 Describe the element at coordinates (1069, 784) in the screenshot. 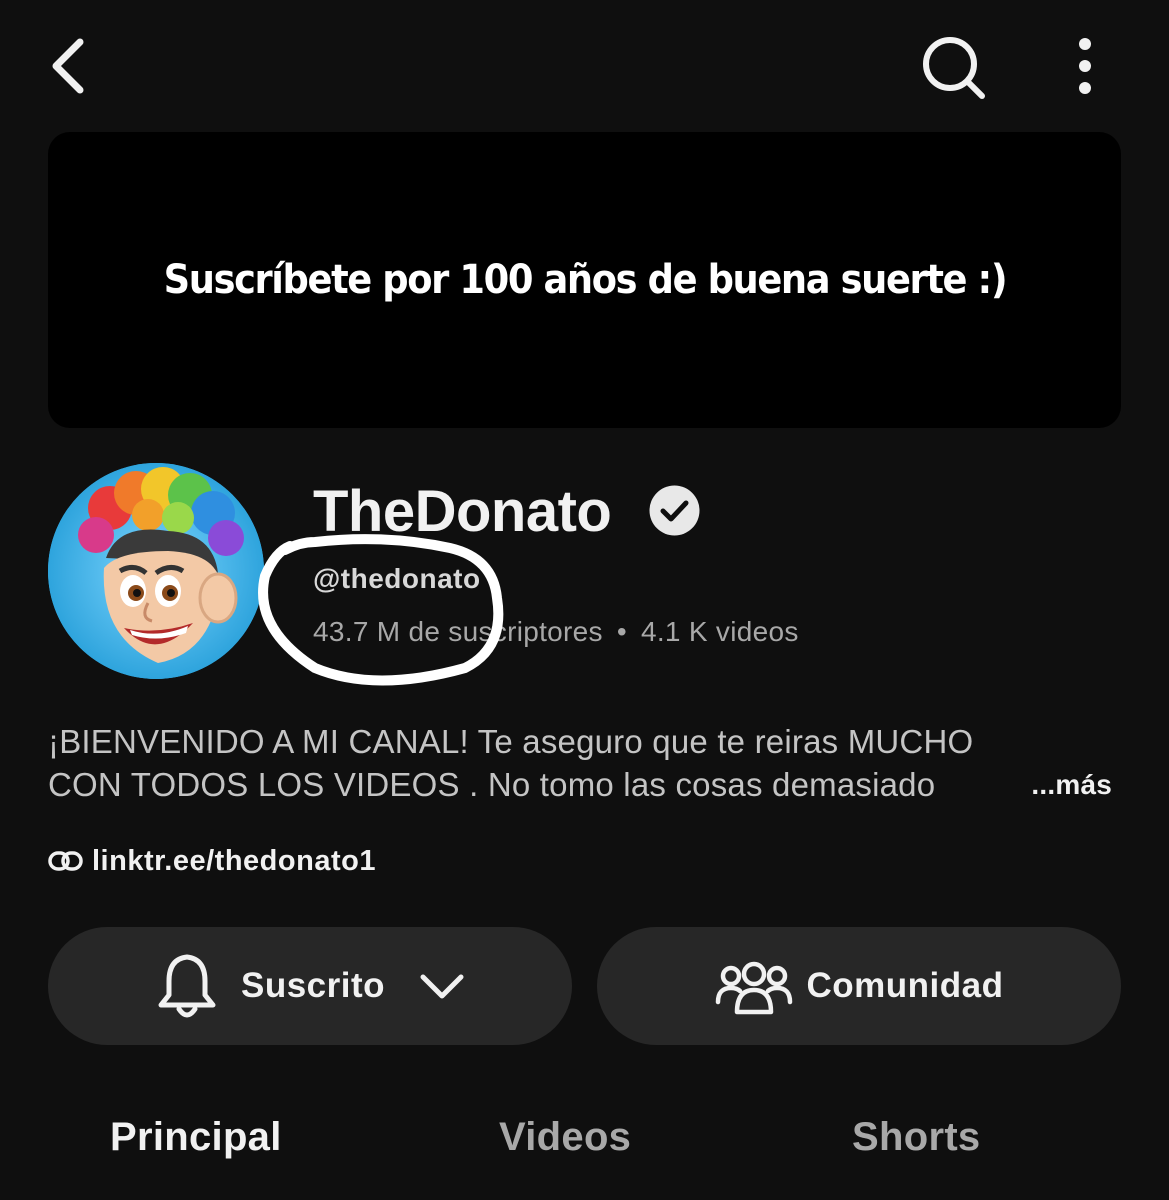

I see `more-link: ...más` at that location.